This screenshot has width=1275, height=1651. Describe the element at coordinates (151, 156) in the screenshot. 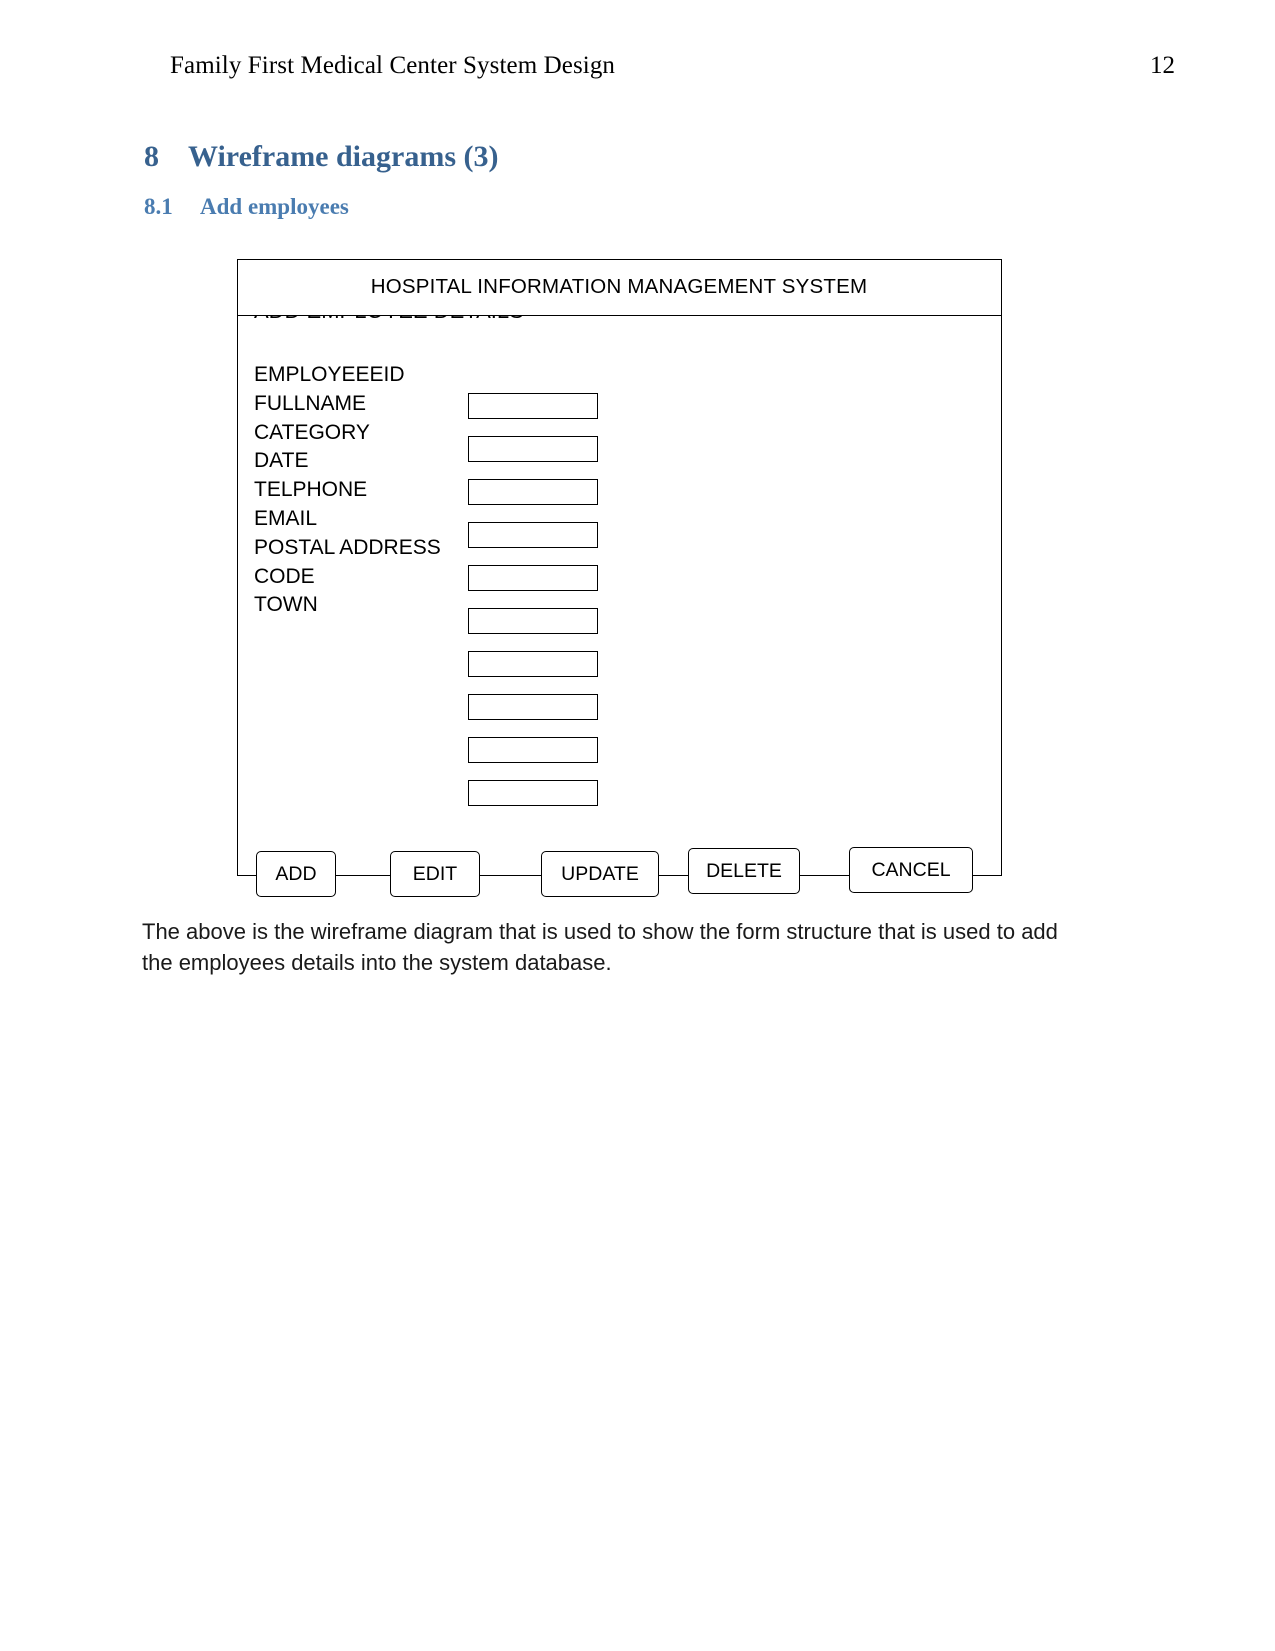

I see `section-heading-number: 8` at that location.